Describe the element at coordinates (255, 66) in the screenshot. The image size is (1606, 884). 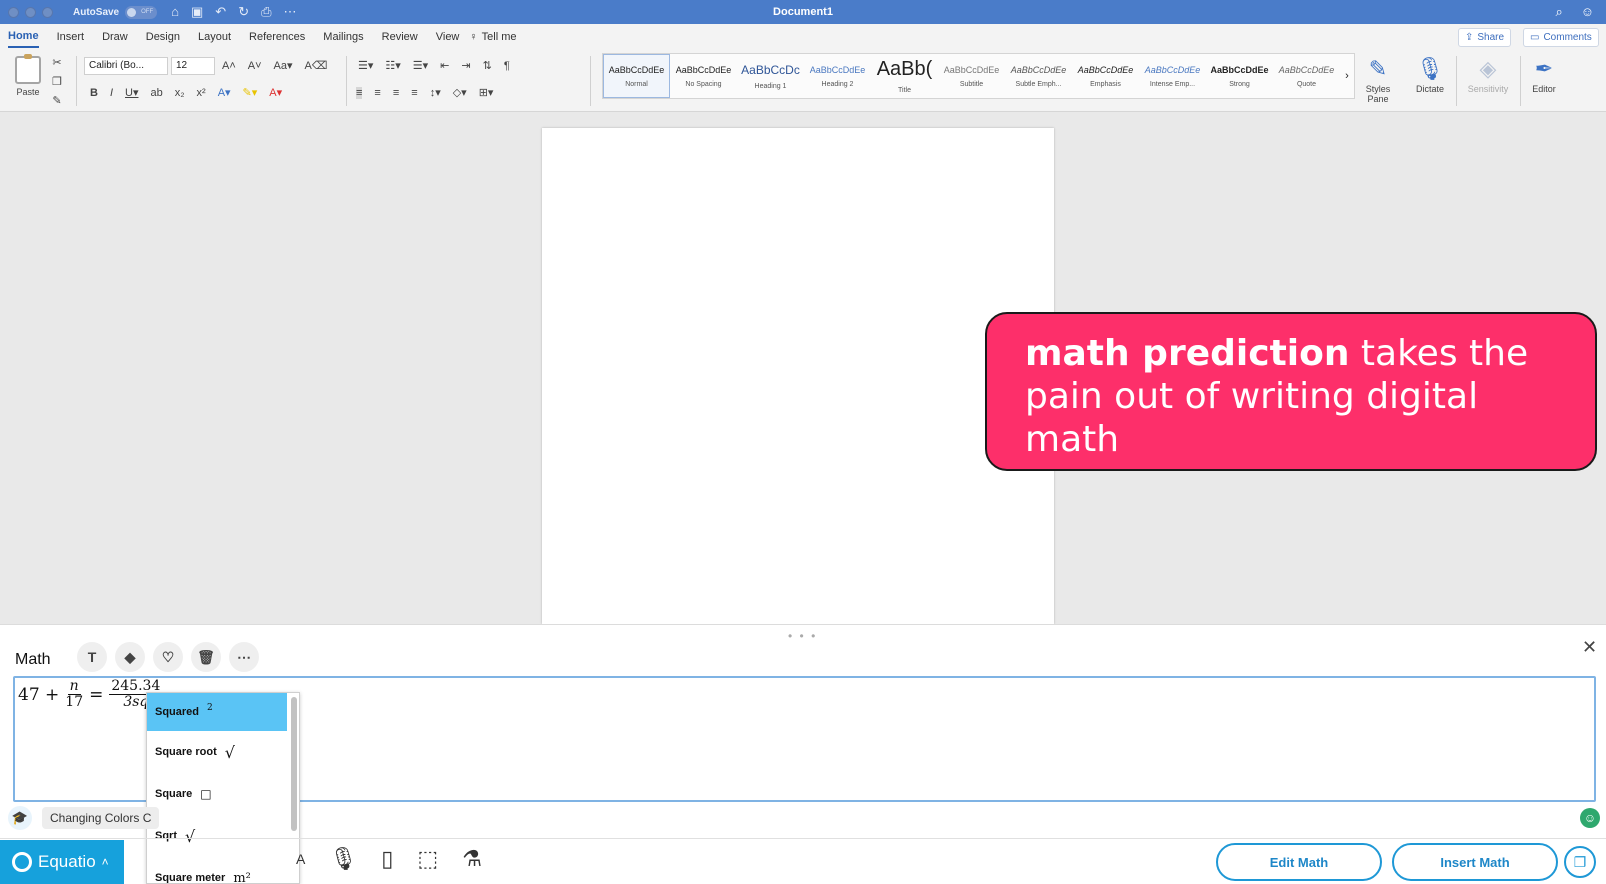
I see `shrink-font-icon: A˅` at that location.